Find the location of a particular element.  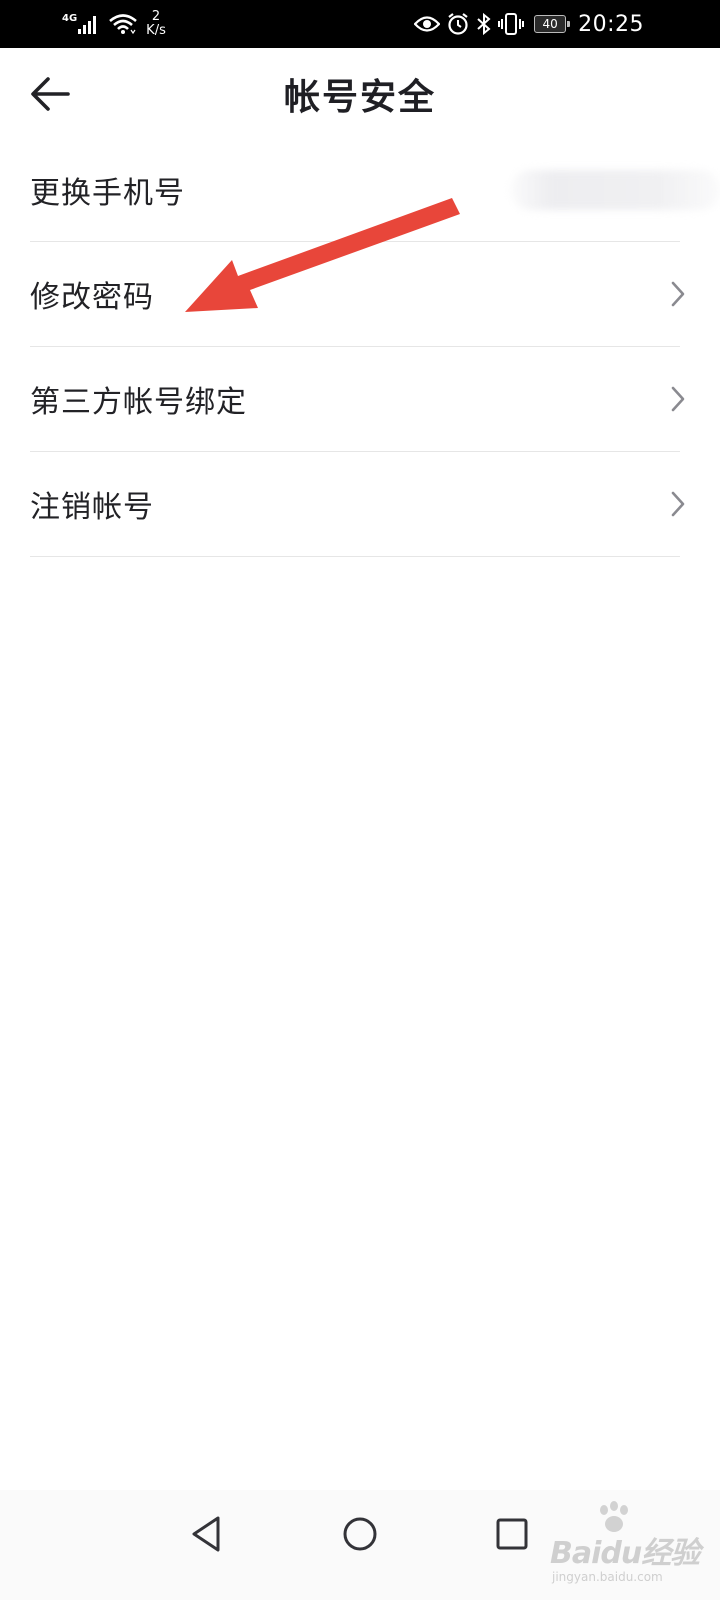

status-bar: 4G 2 K/s 40 20:25 is located at coordinates (360, 24).